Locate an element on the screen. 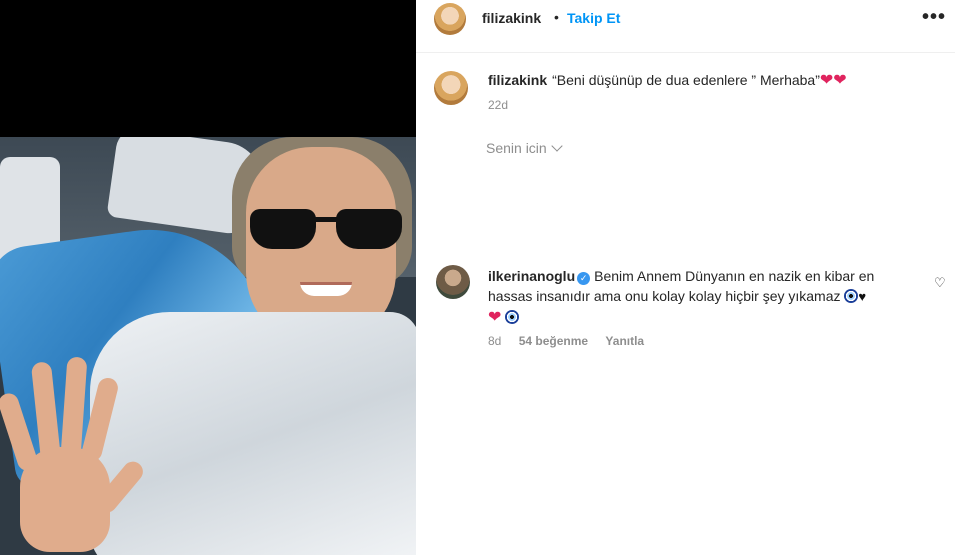  comment-filter-label: Senin icin is located at coordinates (516, 148).